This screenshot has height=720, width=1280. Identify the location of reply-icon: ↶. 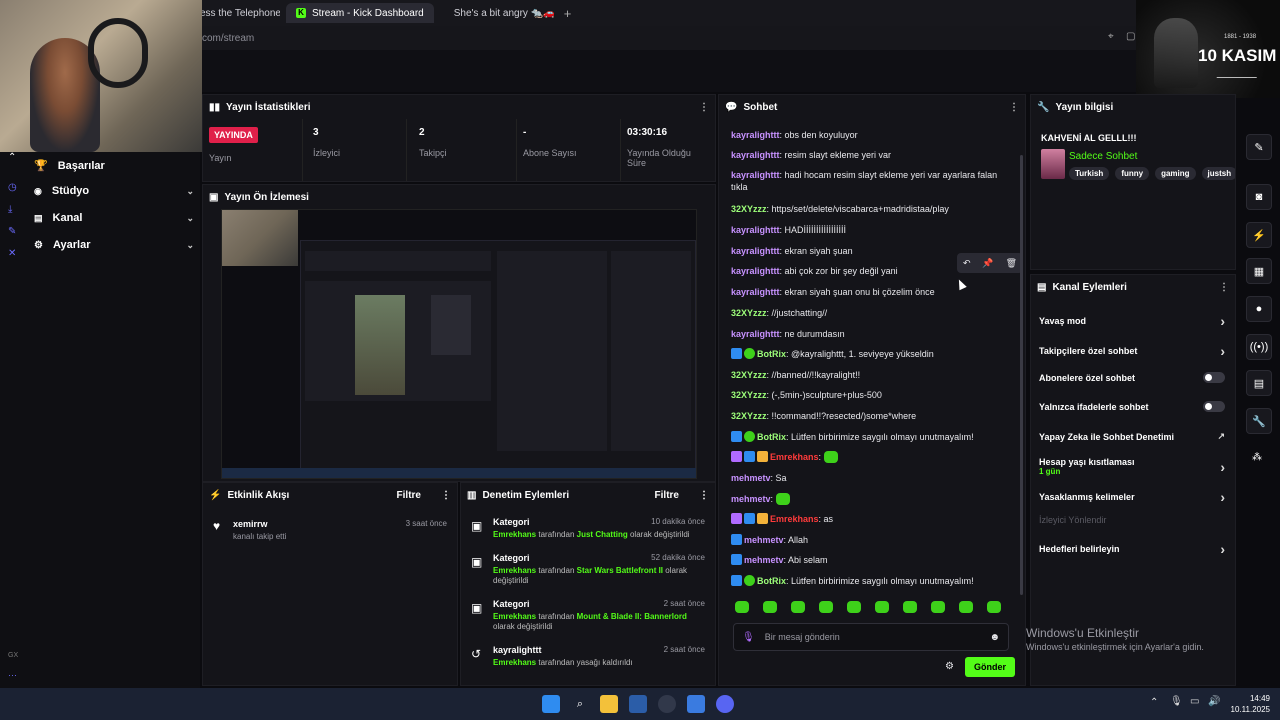
(967, 263).